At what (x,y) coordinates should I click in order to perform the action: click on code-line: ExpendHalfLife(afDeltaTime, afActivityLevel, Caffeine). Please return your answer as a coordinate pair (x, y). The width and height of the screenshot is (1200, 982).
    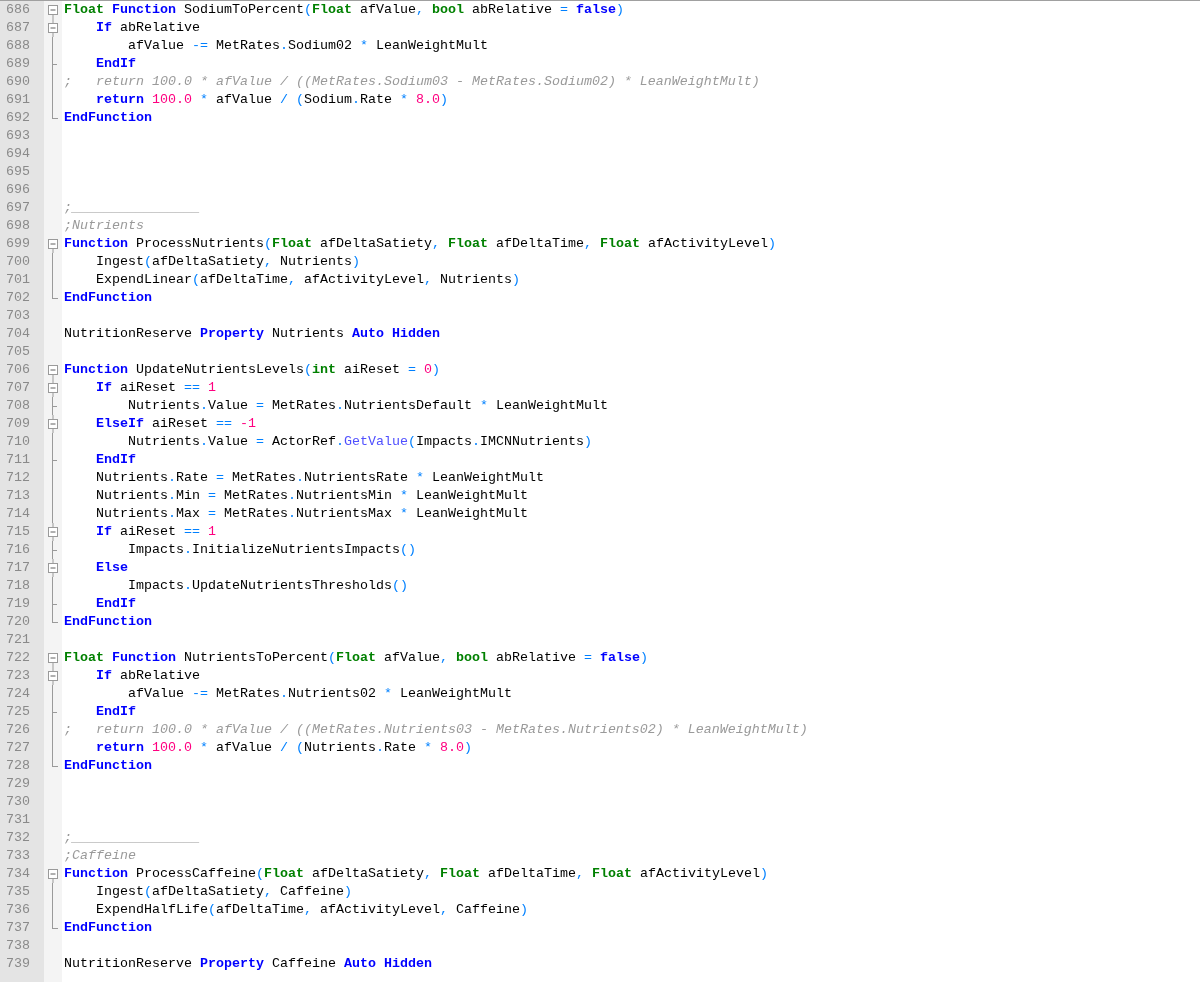
    Looking at the image, I should click on (311, 909).